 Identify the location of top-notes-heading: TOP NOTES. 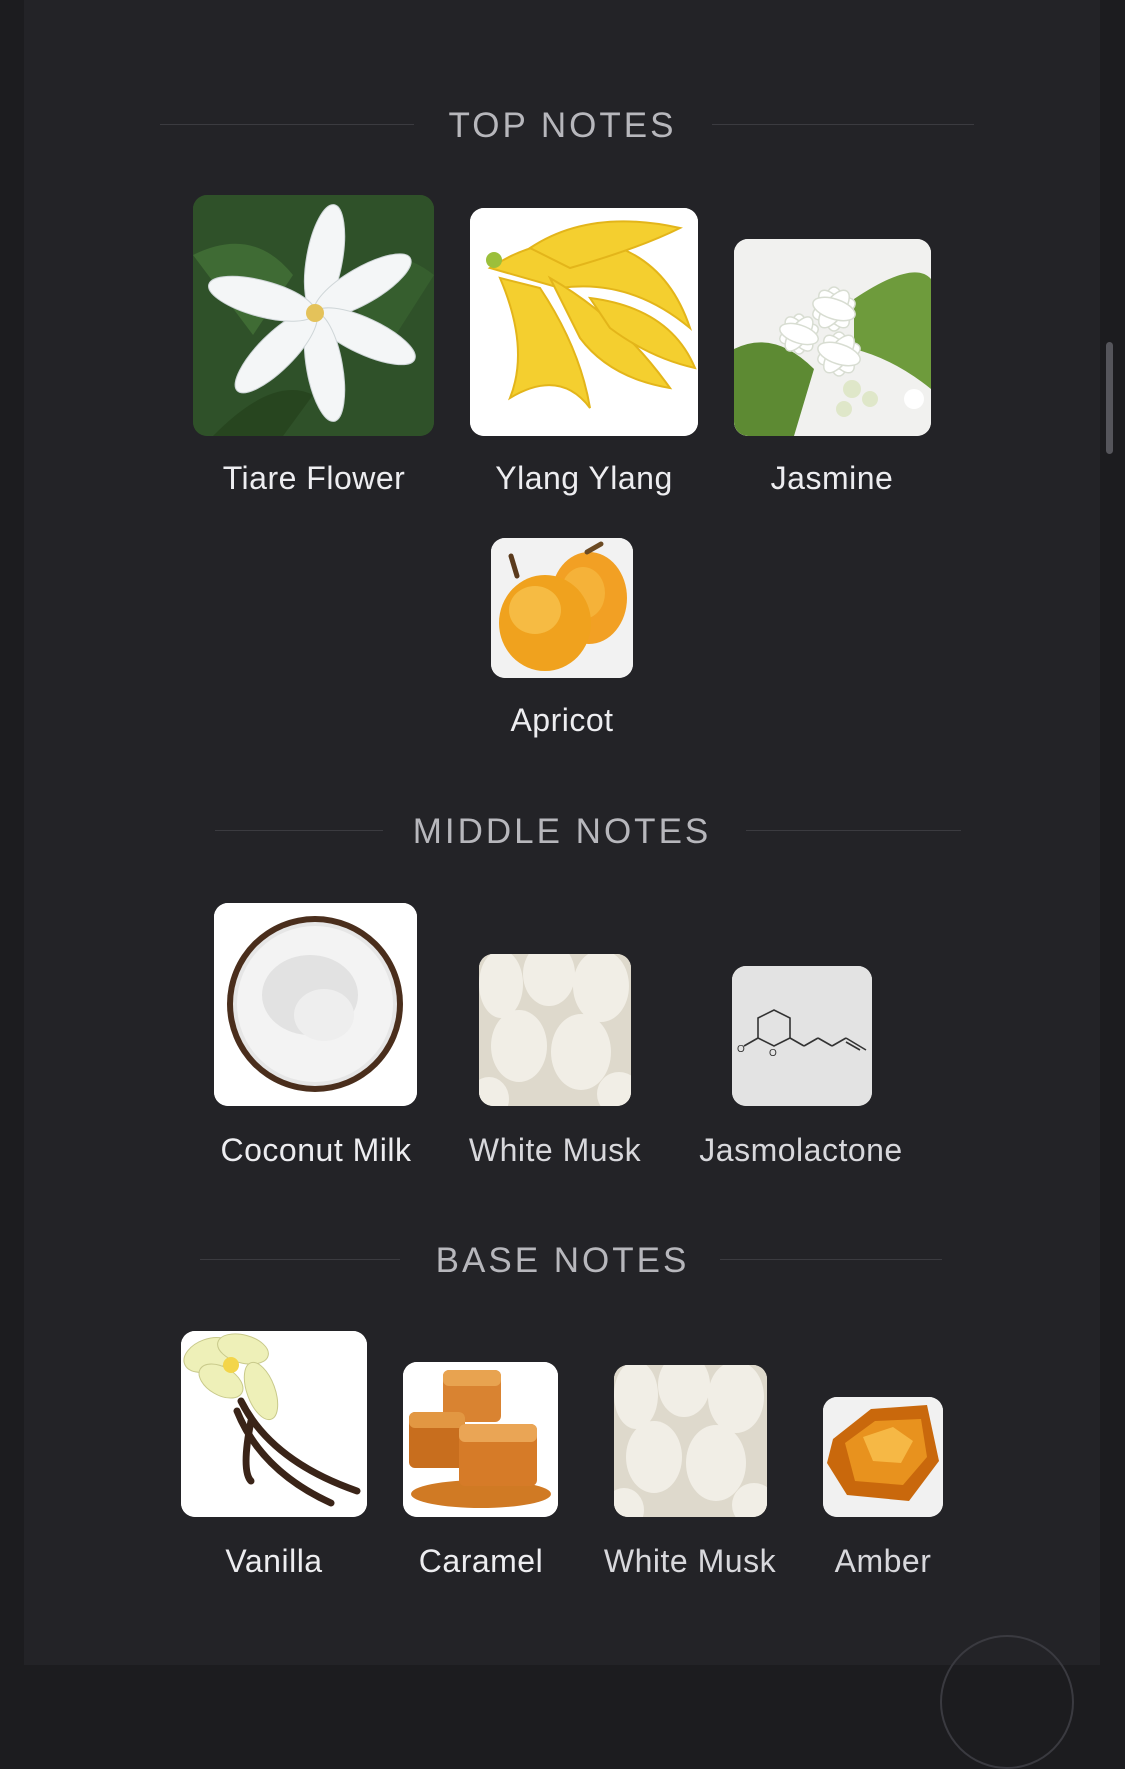
(562, 125).